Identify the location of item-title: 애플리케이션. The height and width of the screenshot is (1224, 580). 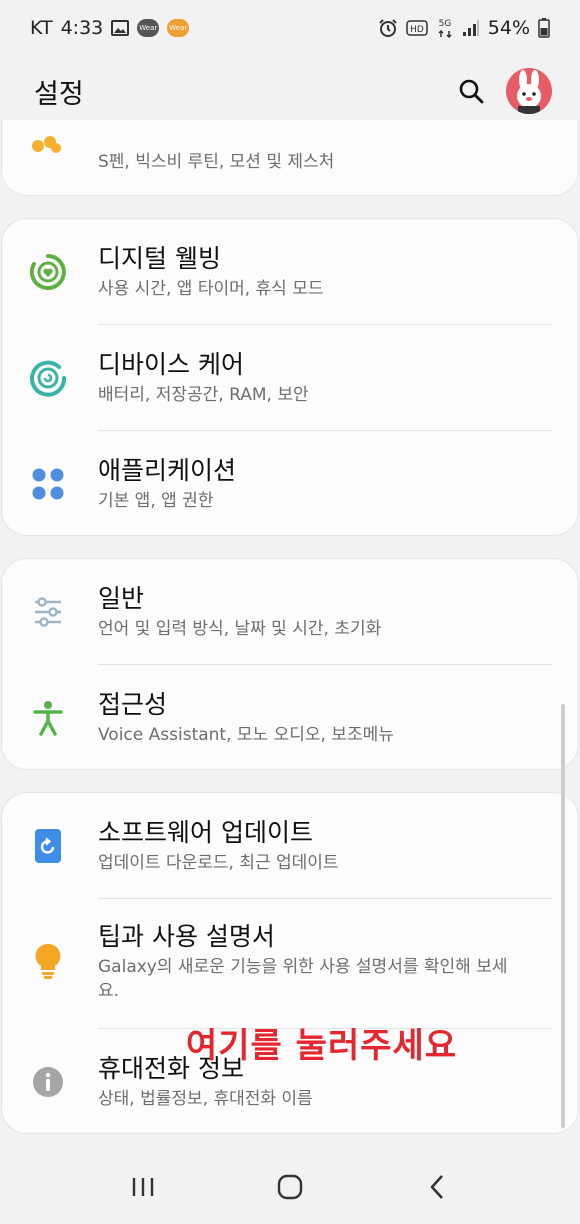
(167, 470).